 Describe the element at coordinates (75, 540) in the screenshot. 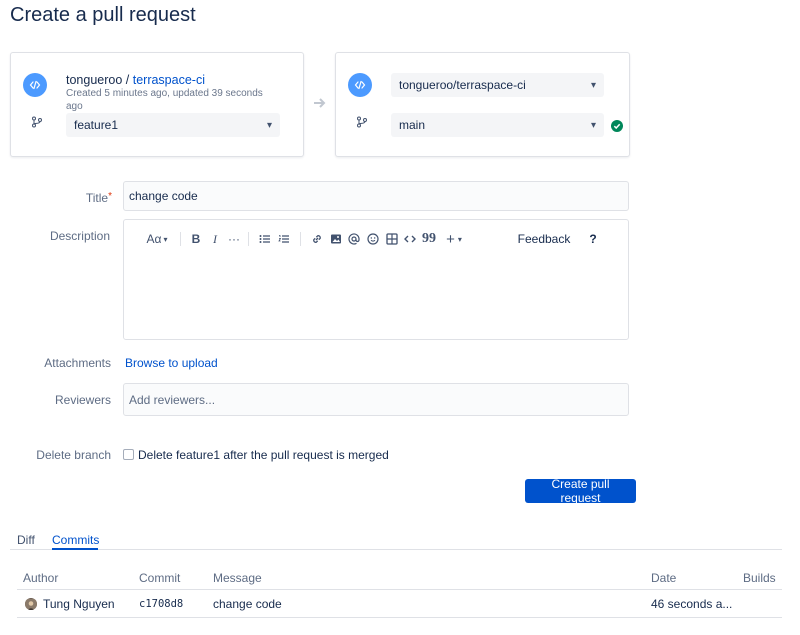

I see `tab-commits: Commits` at that location.